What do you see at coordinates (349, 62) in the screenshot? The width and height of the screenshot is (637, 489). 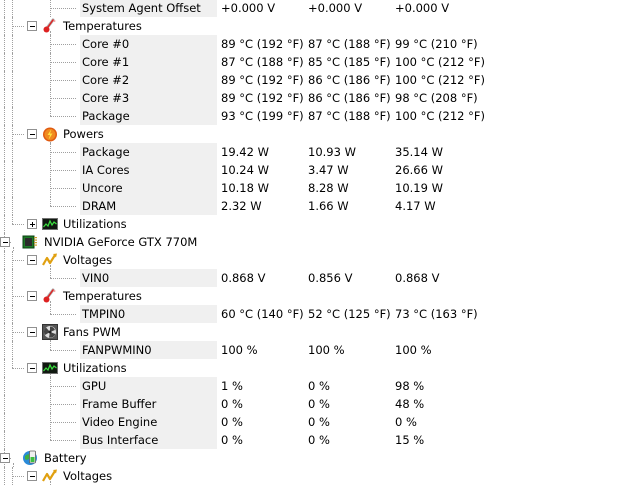 I see `minimum-value: 85 °C (185 °F)` at bounding box center [349, 62].